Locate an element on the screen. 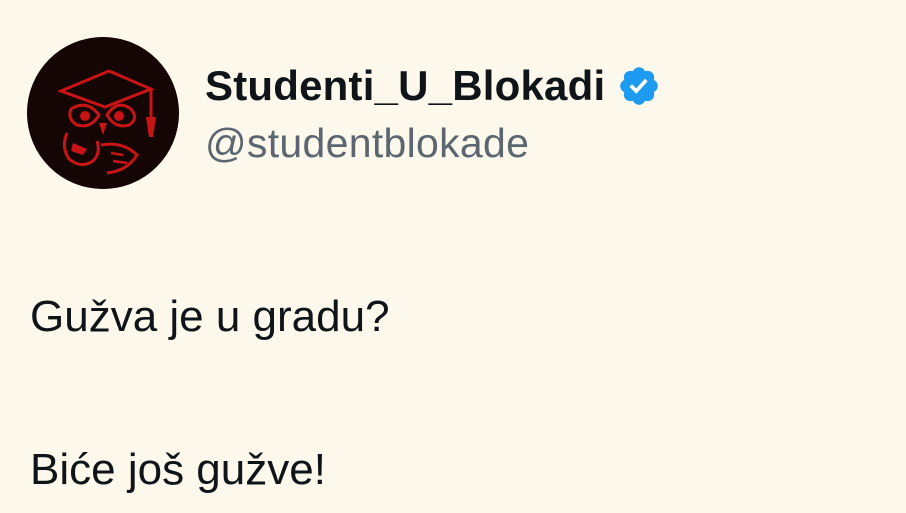  avatar is located at coordinates (103, 113).